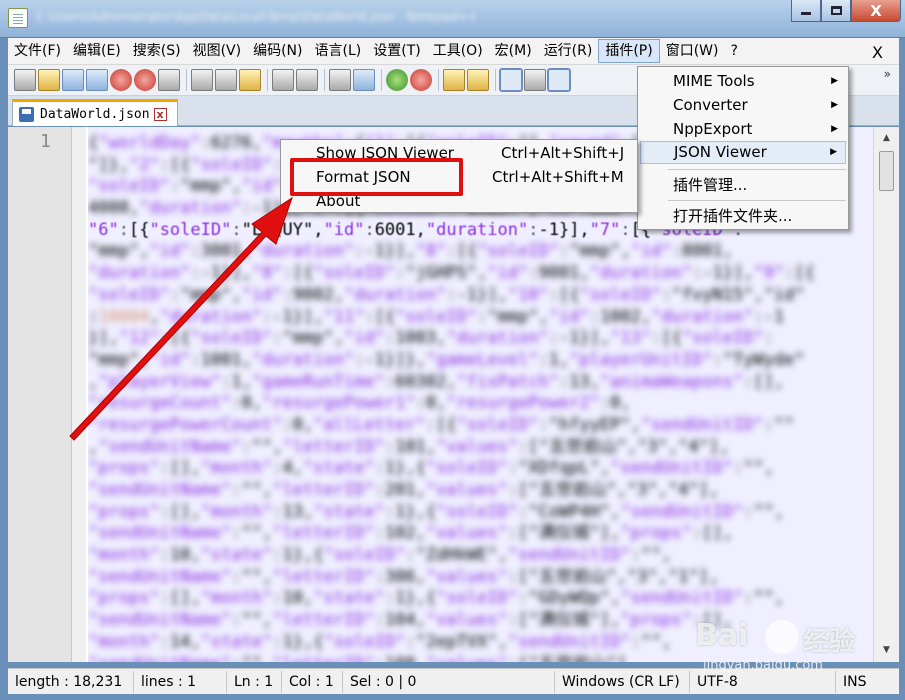  I want to click on watermark-url: jingyan.baidu.com, so click(763, 665).